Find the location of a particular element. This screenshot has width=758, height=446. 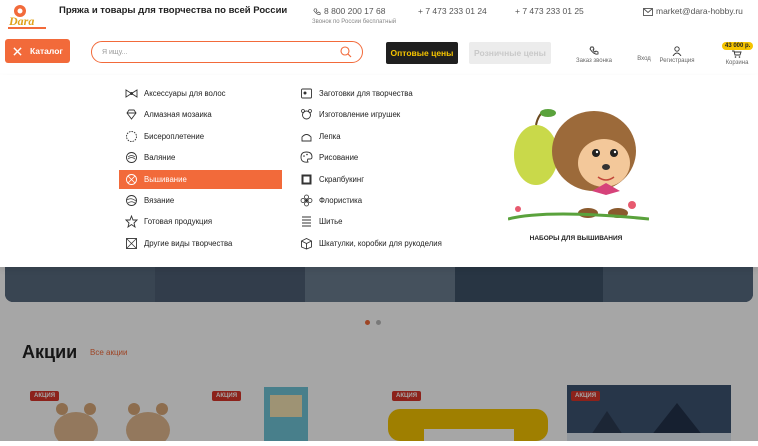

callback-label: Заказ звонка is located at coordinates (594, 61).